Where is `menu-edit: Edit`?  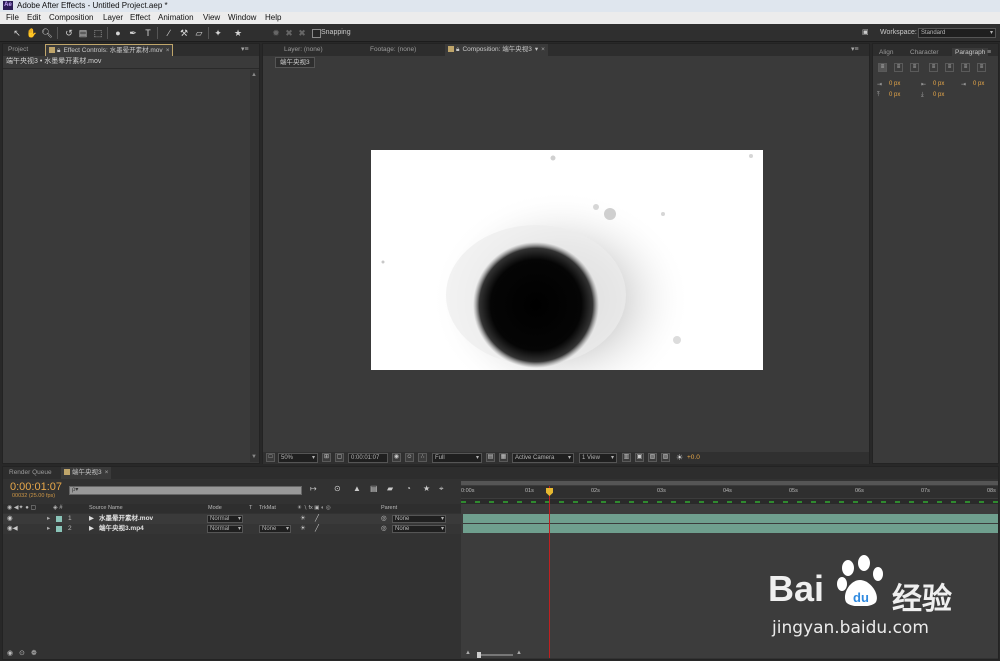 menu-edit: Edit is located at coordinates (34, 18).